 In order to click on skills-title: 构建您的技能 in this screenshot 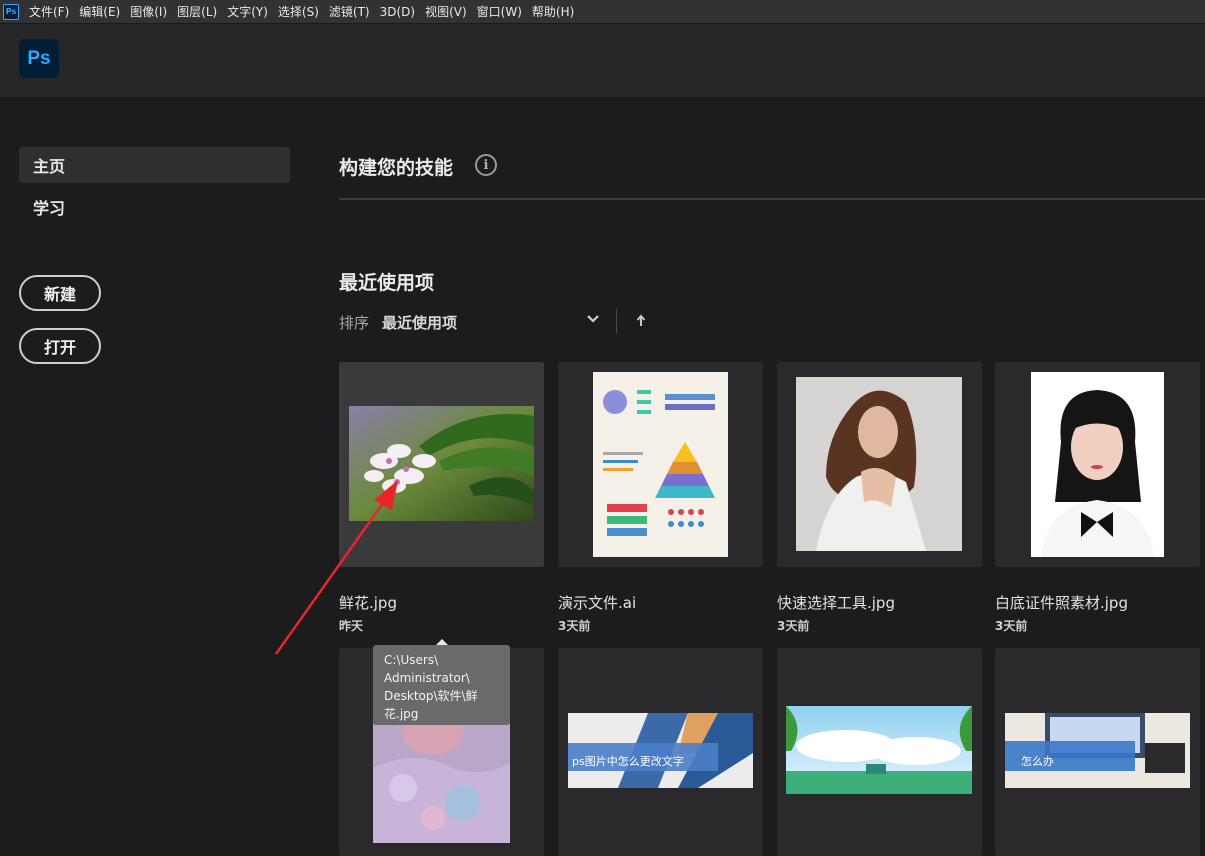, I will do `click(396, 168)`.